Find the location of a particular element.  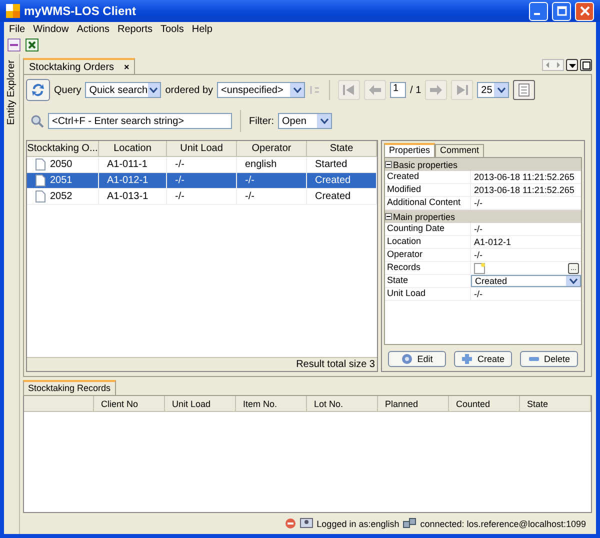

property-label: Counting Date is located at coordinates (428, 229).